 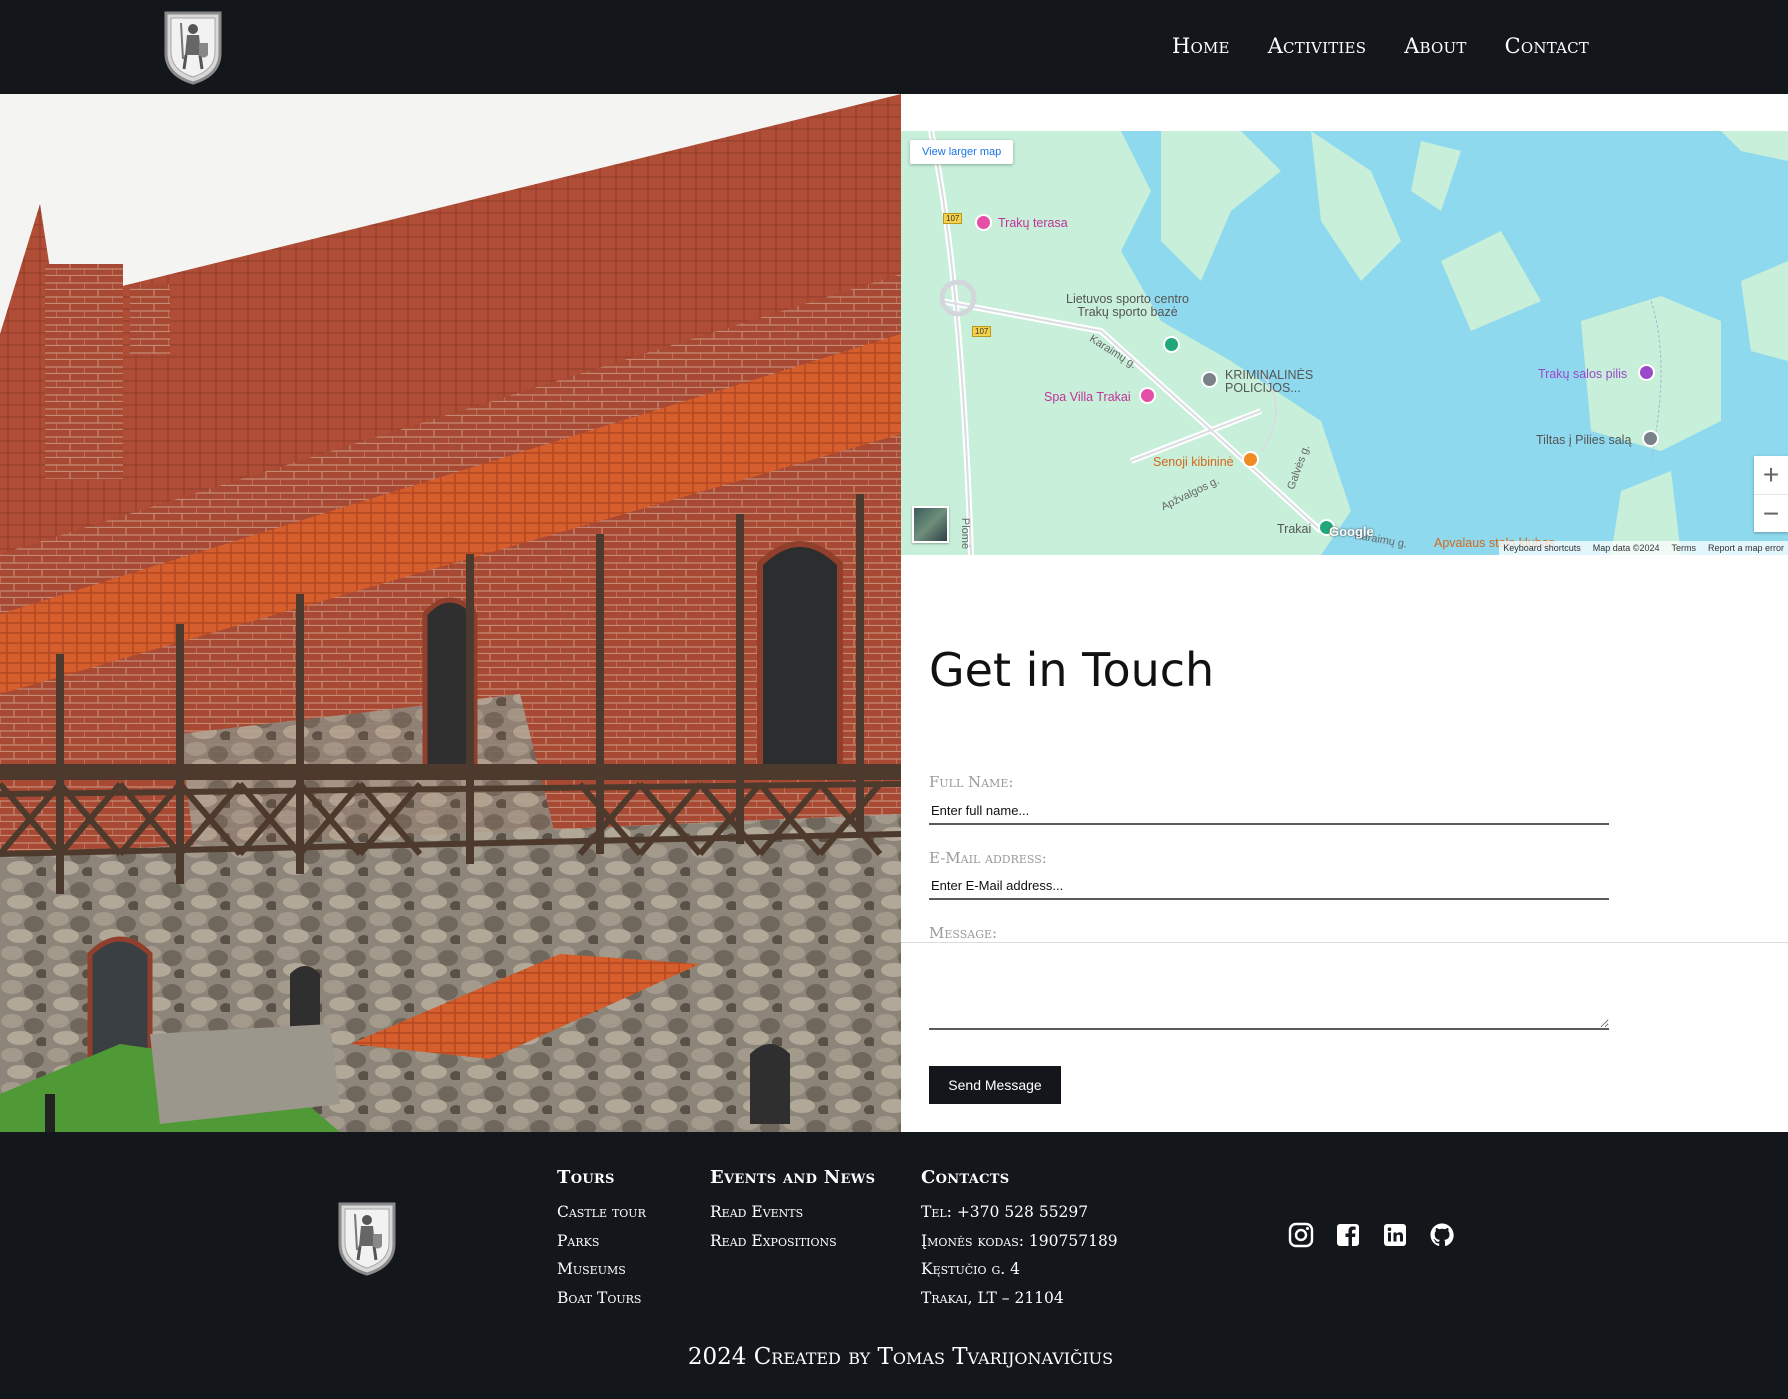 I want to click on place-spa-villa-trakai: Spa Villa Trakai, so click(x=1087, y=397).